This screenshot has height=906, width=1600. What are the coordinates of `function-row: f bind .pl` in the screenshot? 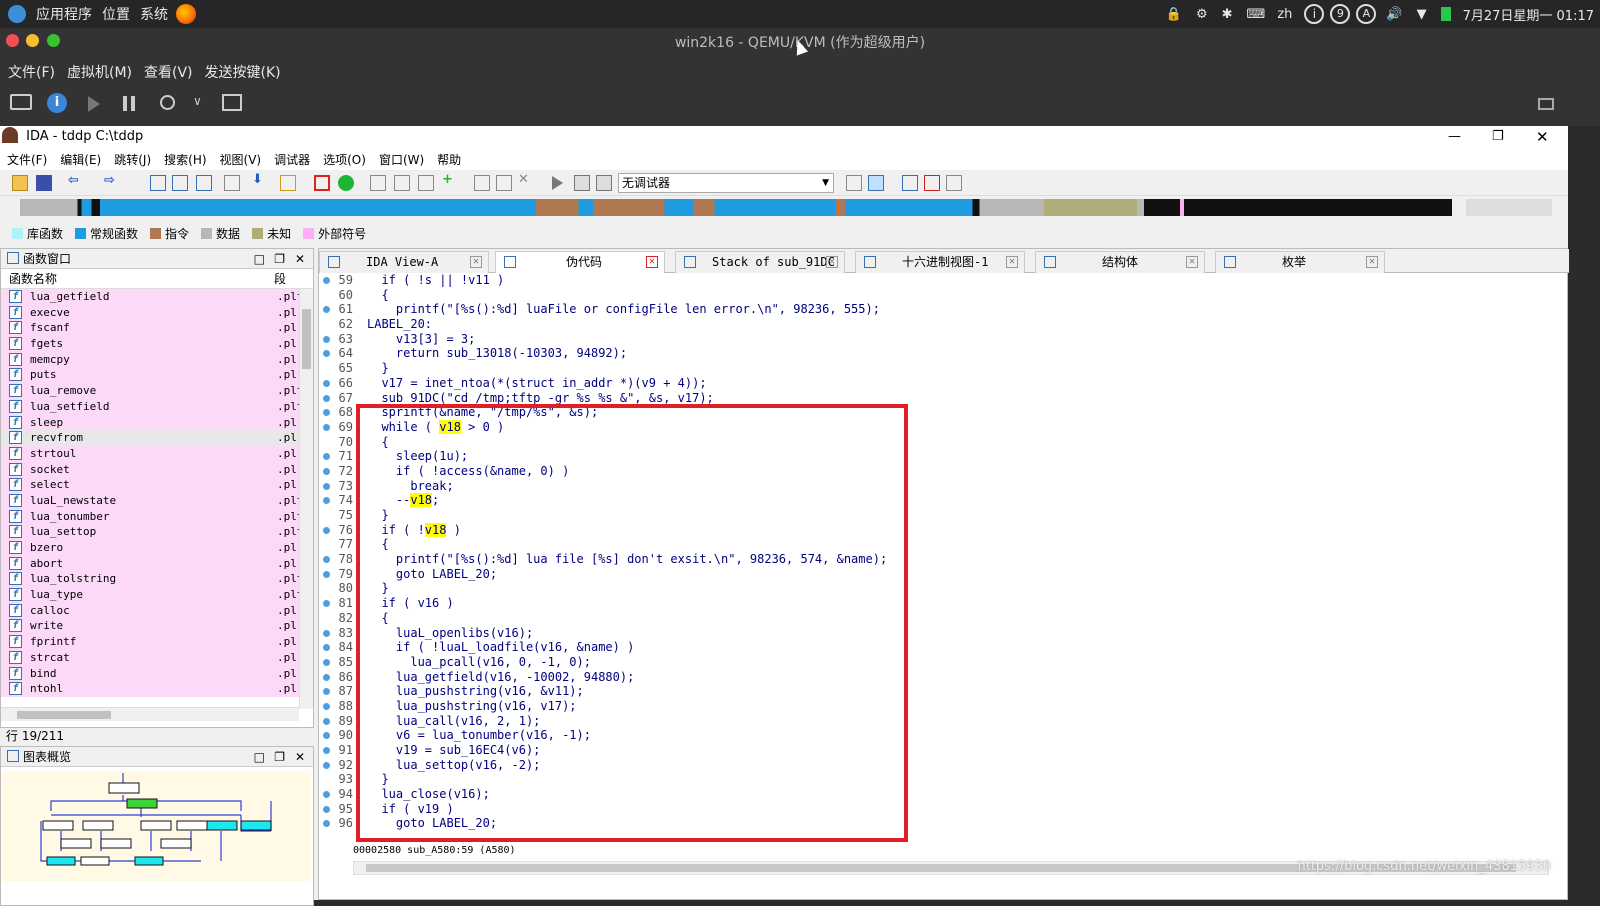 It's located at (150, 673).